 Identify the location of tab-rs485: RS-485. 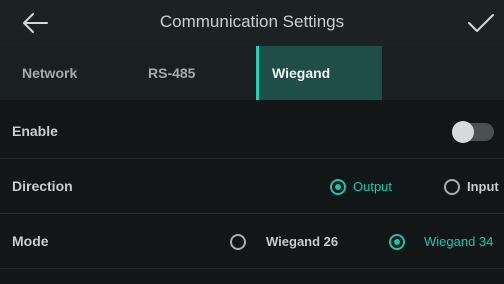
(171, 73).